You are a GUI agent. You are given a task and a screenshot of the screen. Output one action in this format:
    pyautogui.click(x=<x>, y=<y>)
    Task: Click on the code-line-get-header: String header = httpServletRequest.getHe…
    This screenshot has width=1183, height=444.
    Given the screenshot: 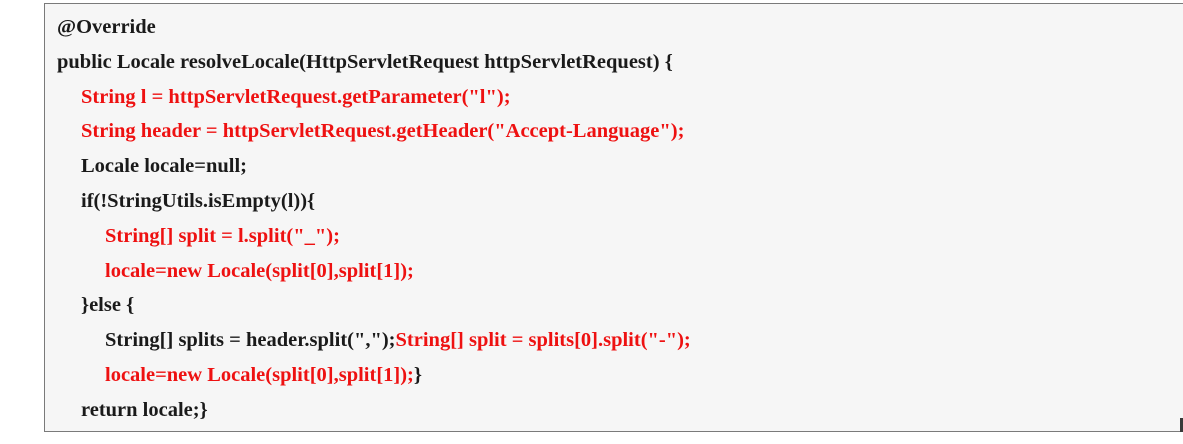 What is the action you would take?
    pyautogui.click(x=383, y=131)
    